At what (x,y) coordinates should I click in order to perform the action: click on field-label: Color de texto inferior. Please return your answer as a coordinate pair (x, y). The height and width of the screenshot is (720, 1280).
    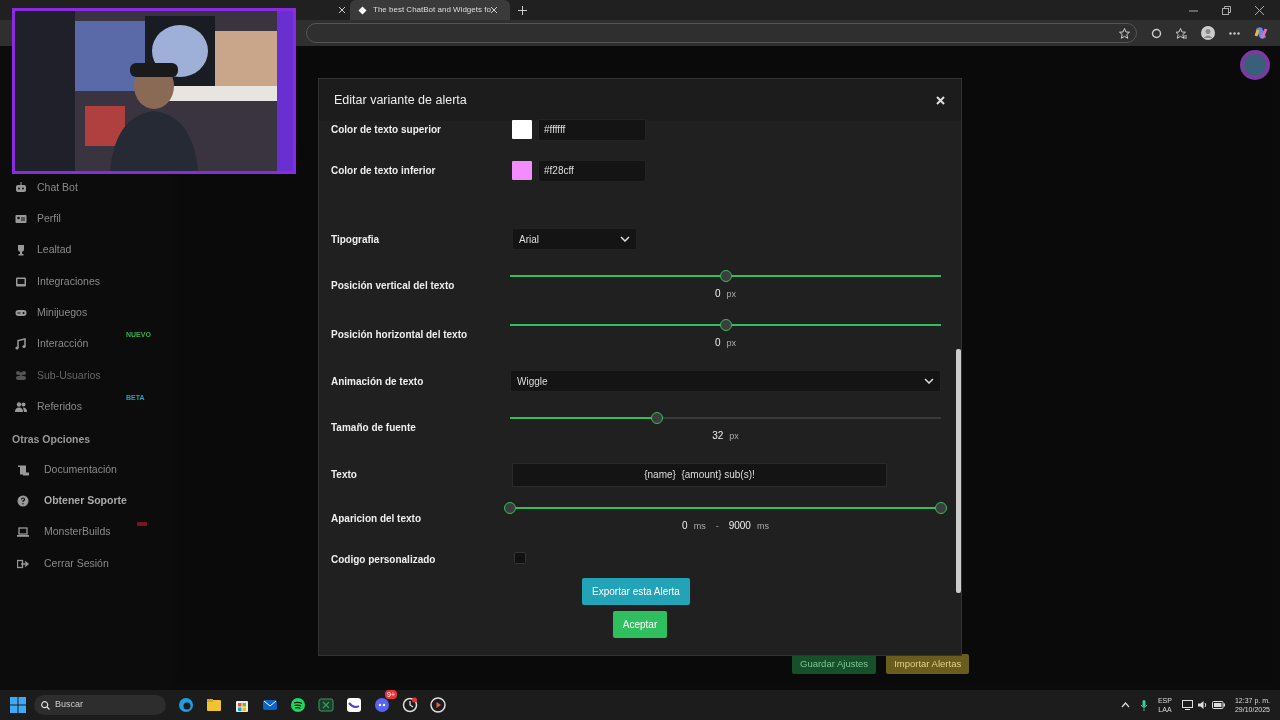
    Looking at the image, I should click on (384, 171).